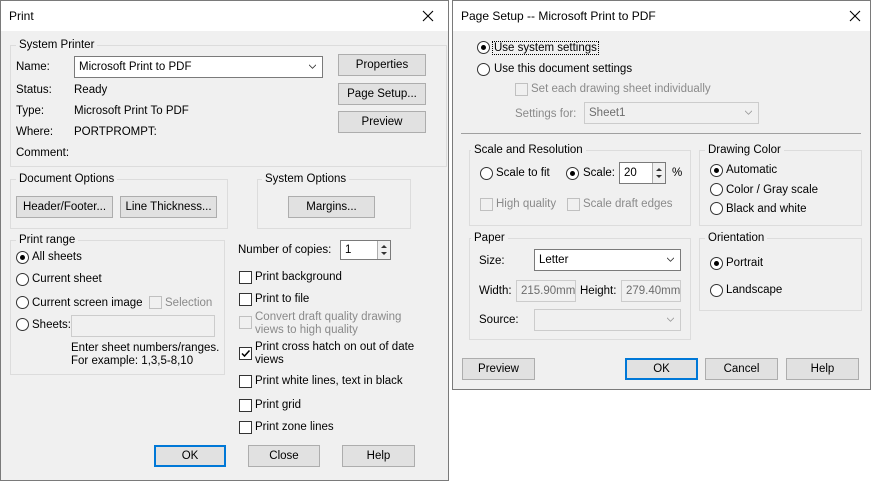 The width and height of the screenshot is (871, 481). What do you see at coordinates (284, 456) in the screenshot?
I see `print-close-button: Close` at bounding box center [284, 456].